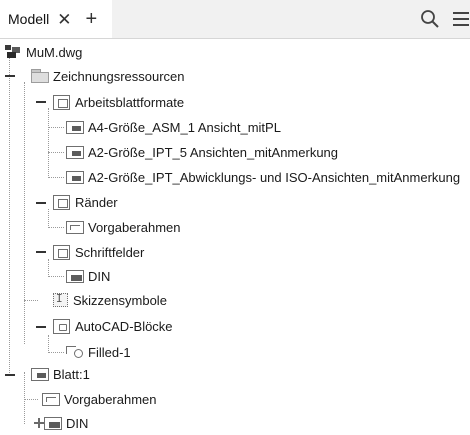 This screenshot has height=435, width=470. What do you see at coordinates (119, 76) in the screenshot?
I see `tree-item-label: Zeichnungsressourcen` at bounding box center [119, 76].